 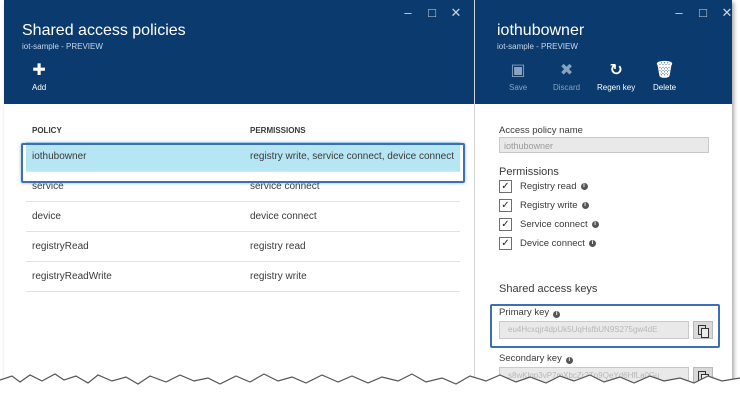 I want to click on blade-title: iothubowner, so click(x=541, y=30).